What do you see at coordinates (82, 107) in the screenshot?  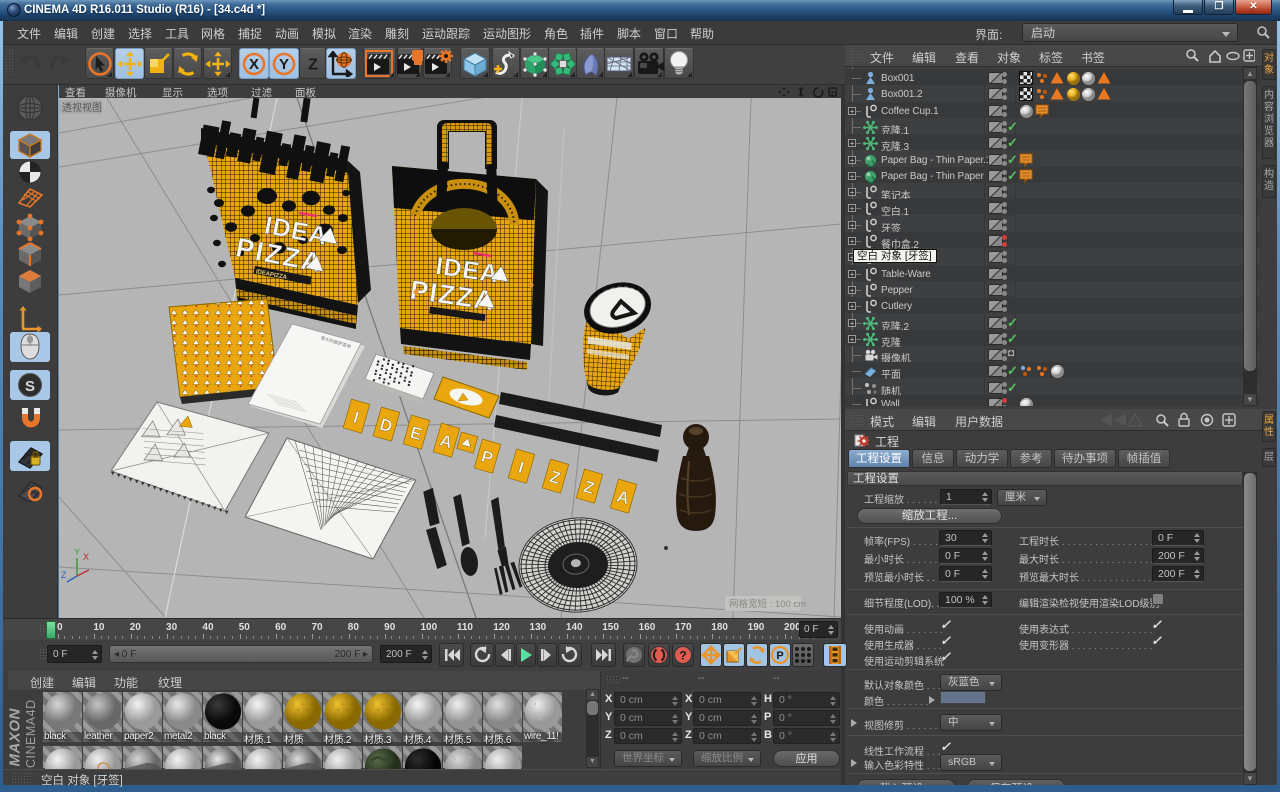 I see `svg-text: 透视视图` at bounding box center [82, 107].